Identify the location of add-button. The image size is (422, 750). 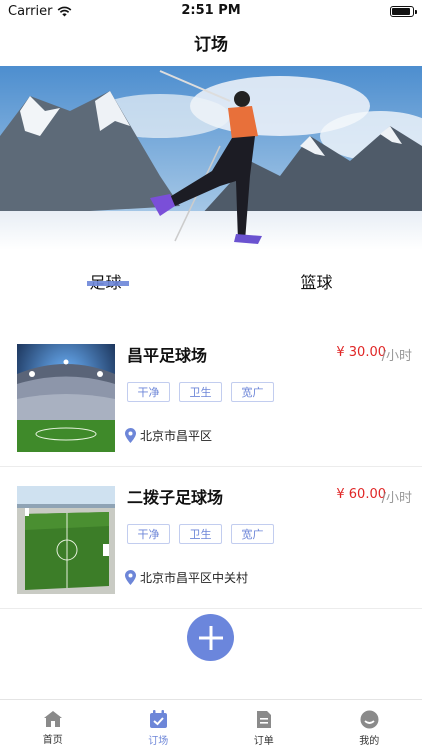
(210, 637).